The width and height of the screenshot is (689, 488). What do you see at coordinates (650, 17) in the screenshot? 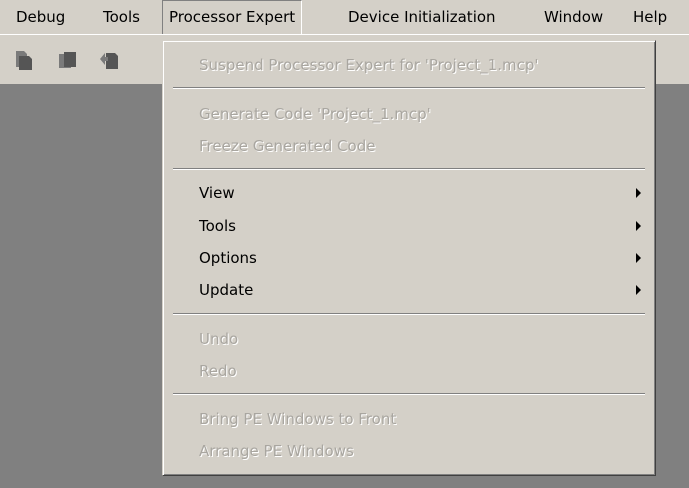
I see `menu-help: Help` at bounding box center [650, 17].